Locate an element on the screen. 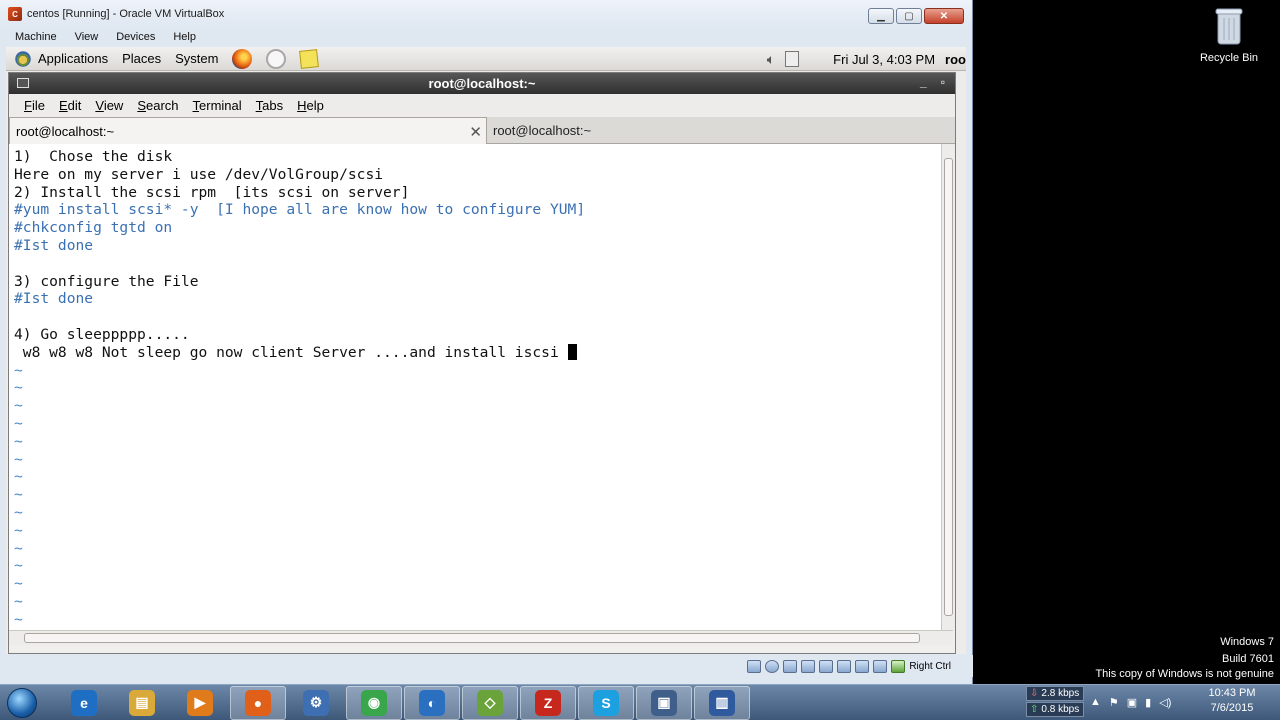 Image resolution: width=1280 pixels, height=720 pixels. tab-2: root@localhost:~ is located at coordinates (719, 130).